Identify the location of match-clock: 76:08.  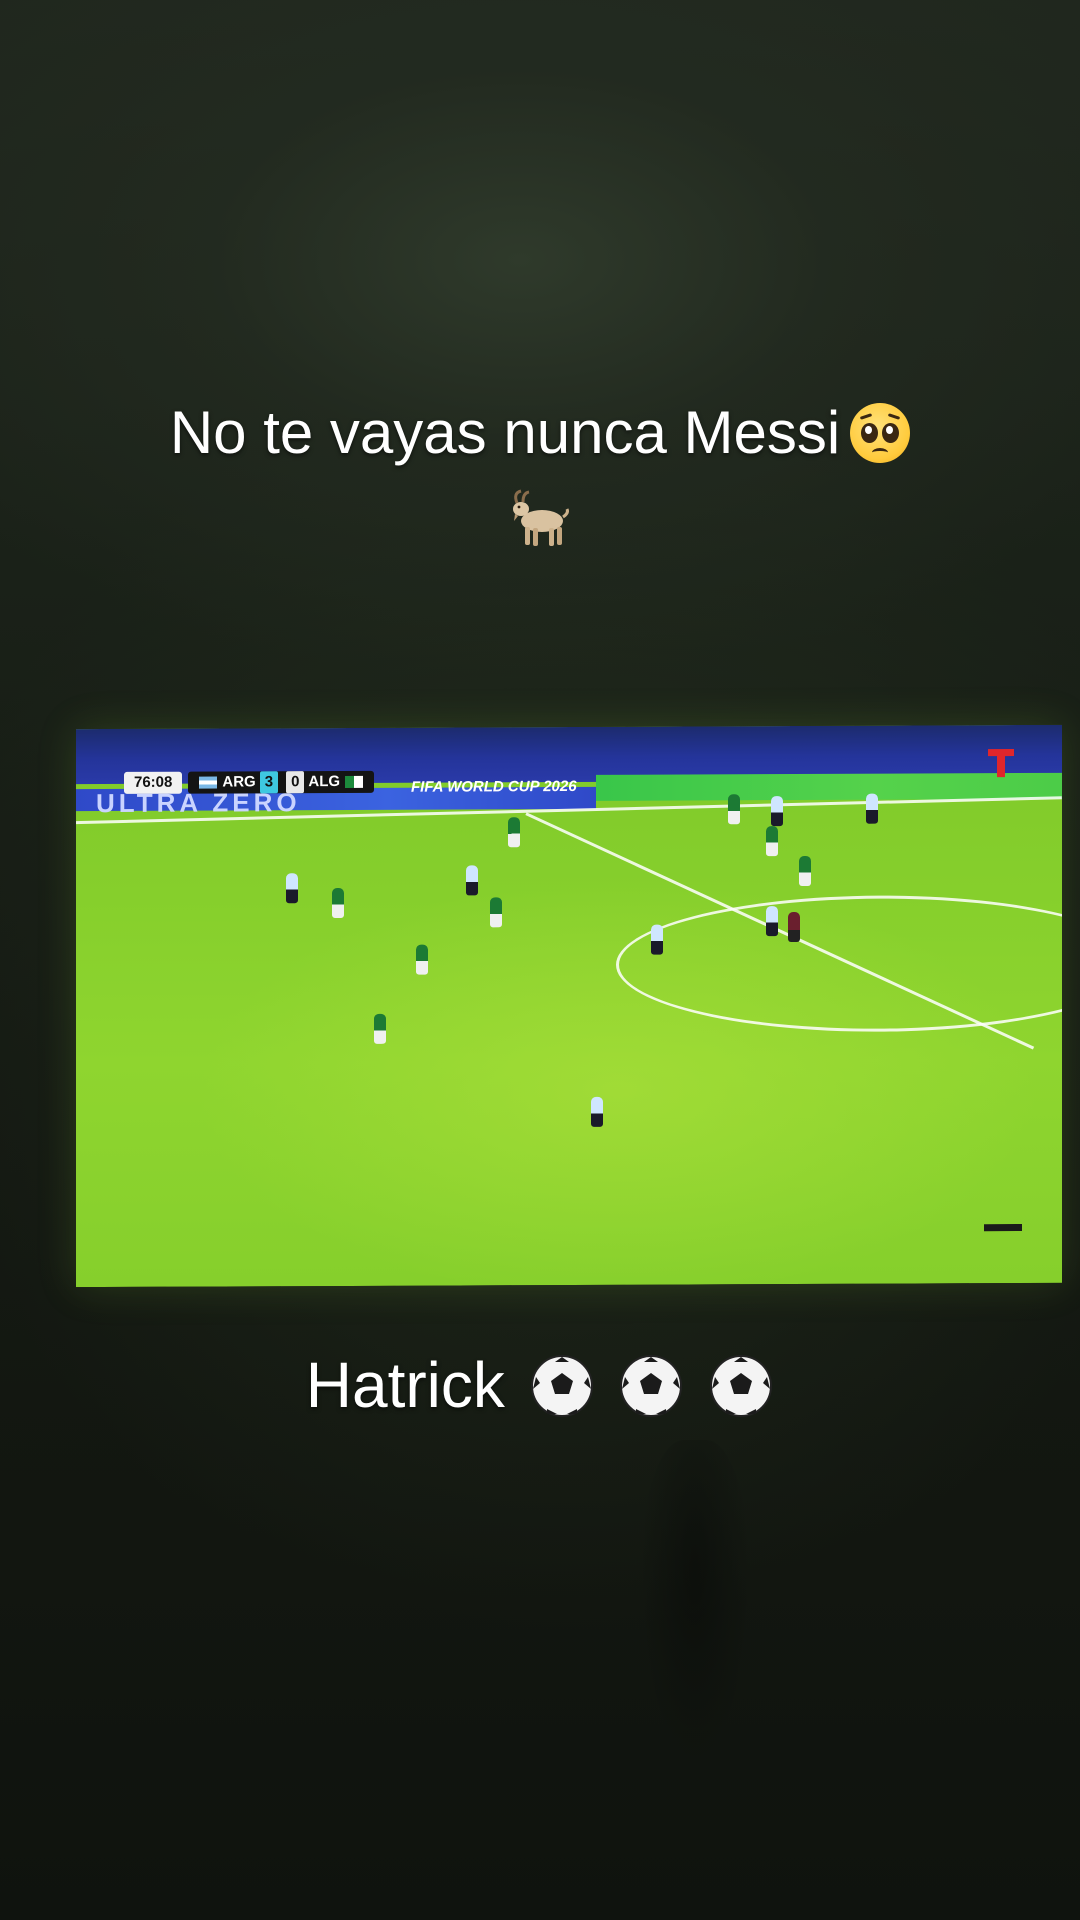
(153, 782).